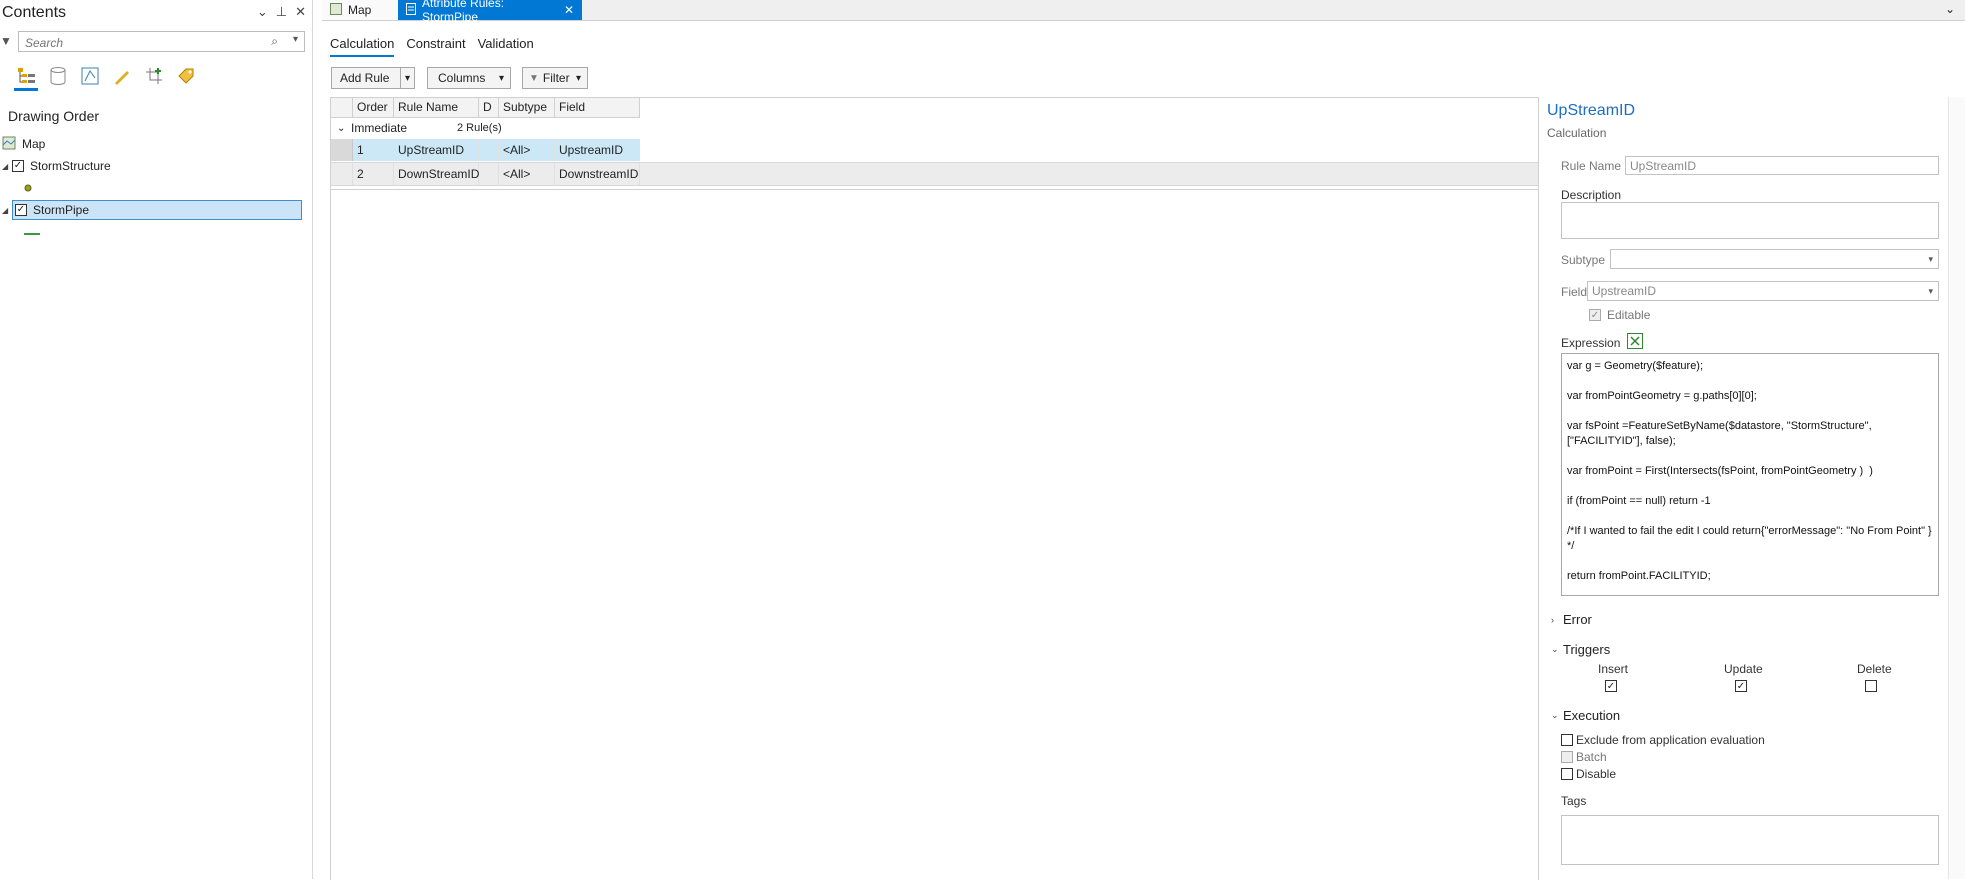  What do you see at coordinates (1591, 343) in the screenshot?
I see `expression-label: Expression` at bounding box center [1591, 343].